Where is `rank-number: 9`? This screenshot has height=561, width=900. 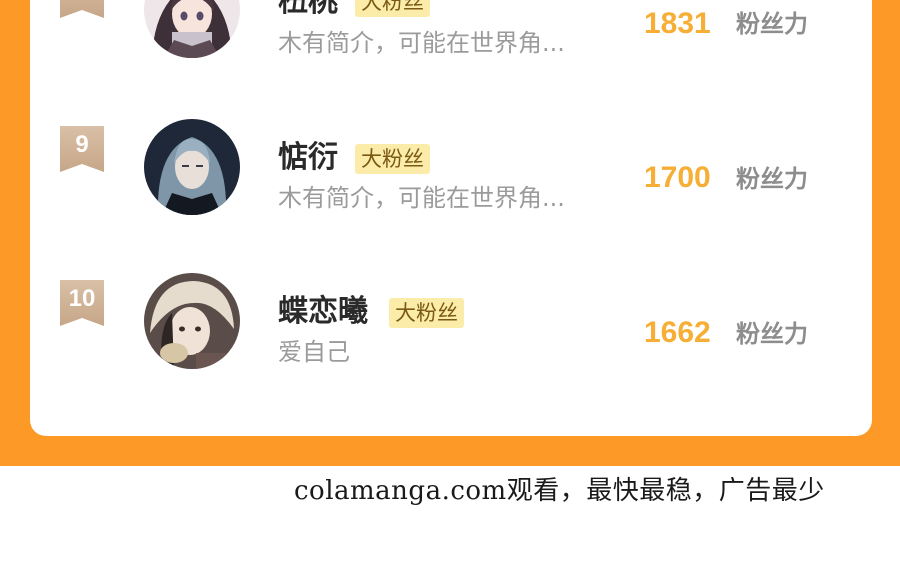
rank-number: 9 is located at coordinates (82, 144).